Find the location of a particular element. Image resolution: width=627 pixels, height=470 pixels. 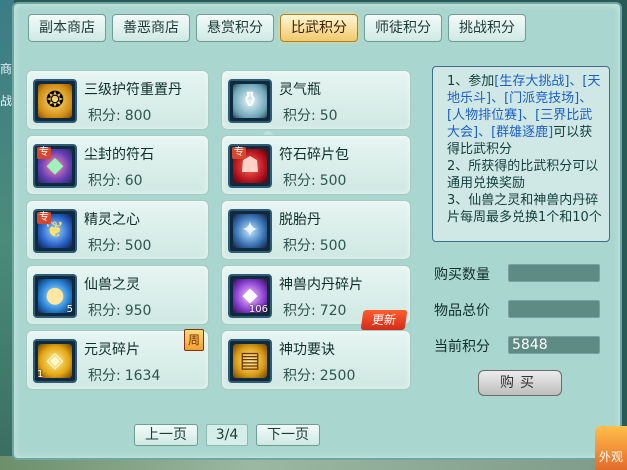

quantity-input is located at coordinates (554, 273).